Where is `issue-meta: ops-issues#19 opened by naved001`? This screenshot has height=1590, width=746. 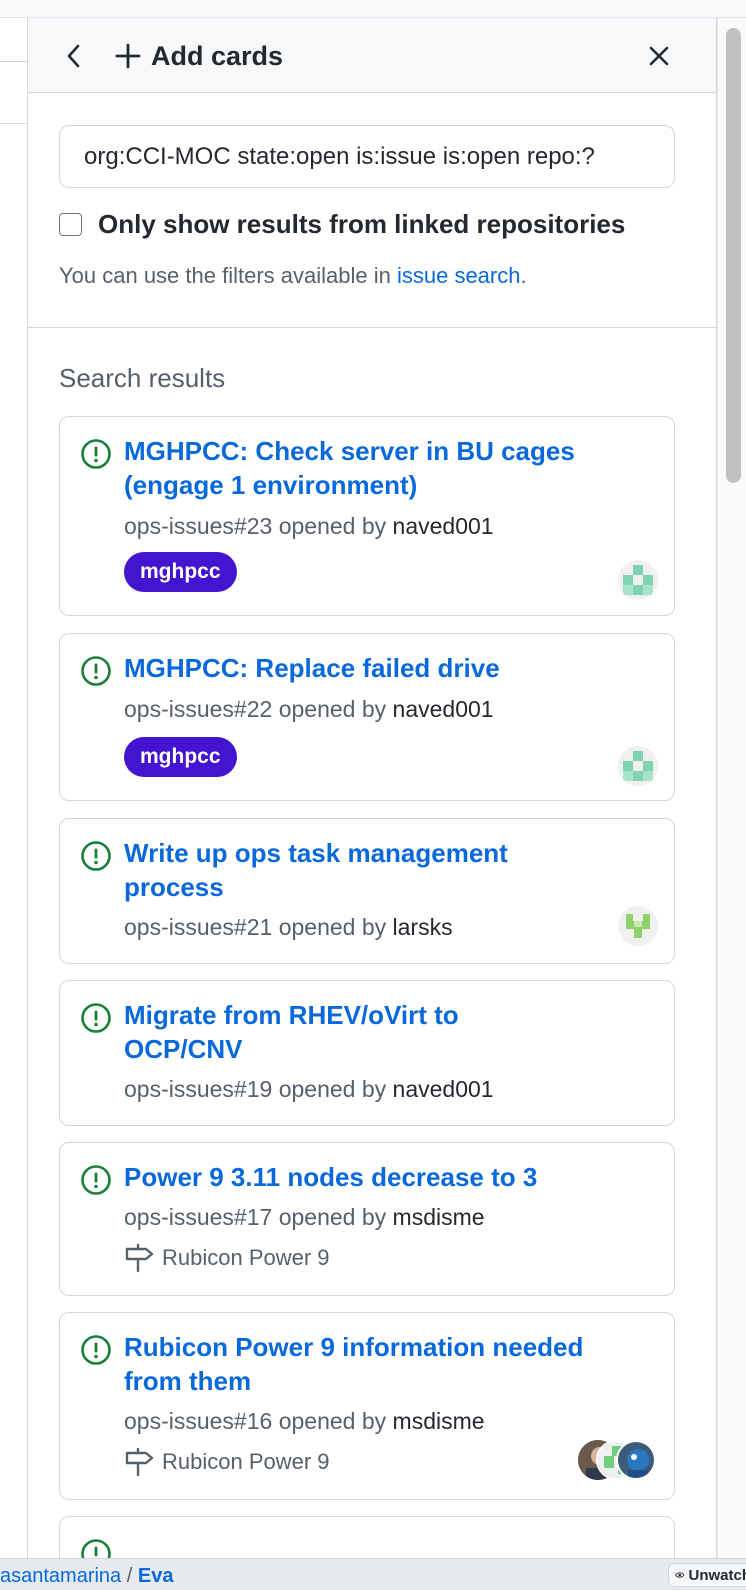 issue-meta: ops-issues#19 opened by naved001 is located at coordinates (309, 1089).